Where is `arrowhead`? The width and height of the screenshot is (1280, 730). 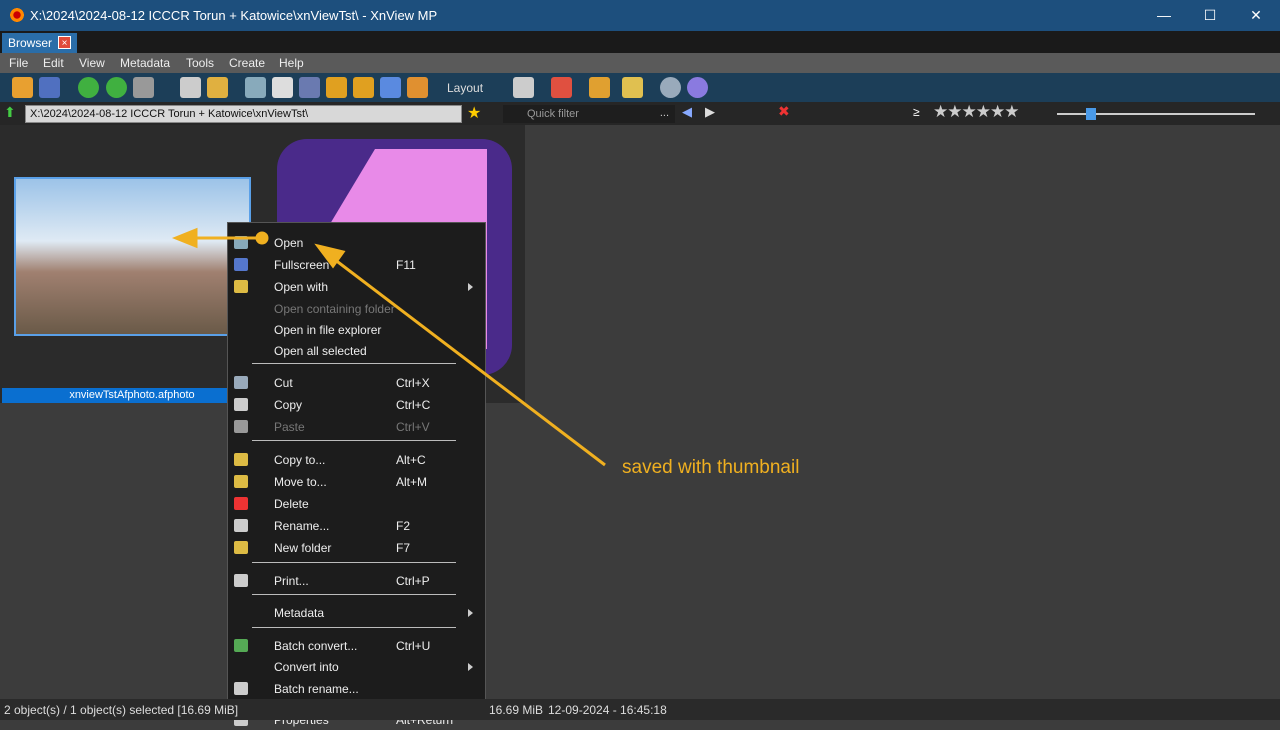 arrowhead is located at coordinates (184, 238).